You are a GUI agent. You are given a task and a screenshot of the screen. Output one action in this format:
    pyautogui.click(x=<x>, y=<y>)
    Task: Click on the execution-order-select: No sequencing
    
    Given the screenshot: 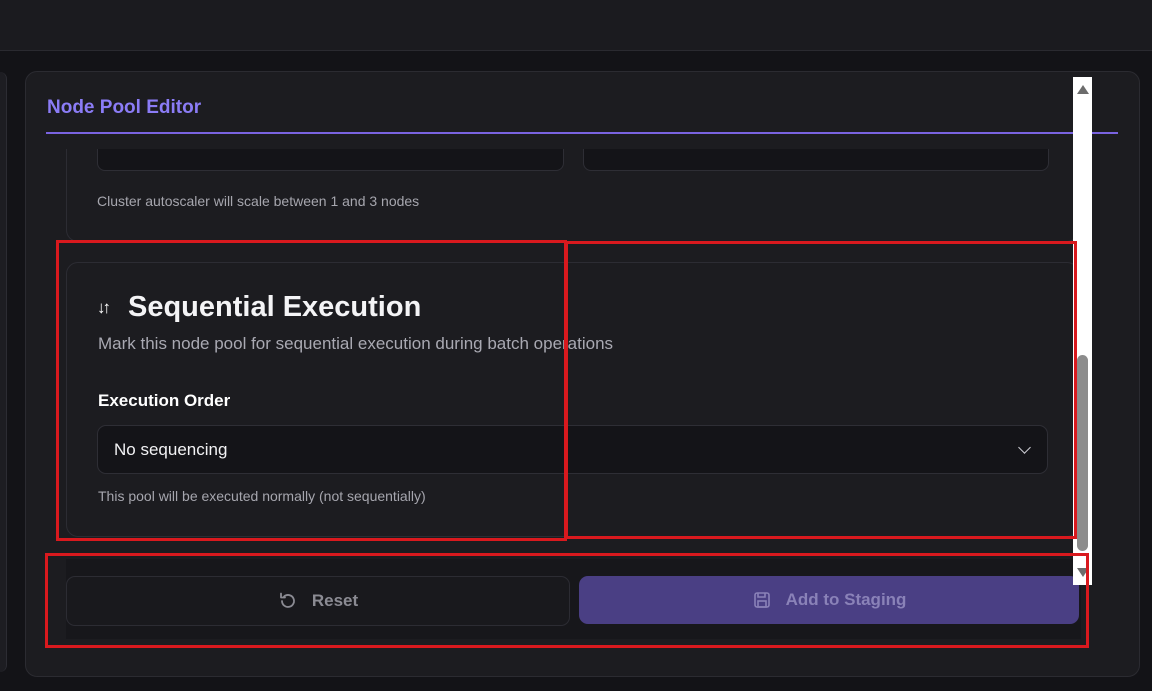 What is the action you would take?
    pyautogui.click(x=572, y=449)
    